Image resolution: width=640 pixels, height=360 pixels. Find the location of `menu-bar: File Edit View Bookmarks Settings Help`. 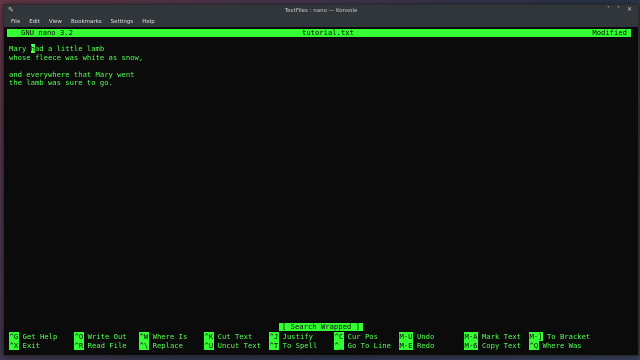

menu-bar: File Edit View Bookmarks Settings Help is located at coordinates (321, 22).